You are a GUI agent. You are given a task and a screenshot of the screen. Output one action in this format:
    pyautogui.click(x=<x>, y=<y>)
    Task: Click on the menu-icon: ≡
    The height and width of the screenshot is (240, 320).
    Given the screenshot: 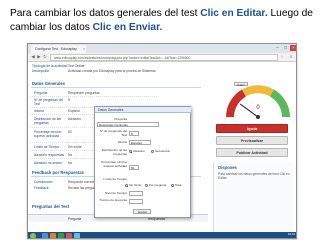 What is the action you would take?
    pyautogui.click(x=291, y=57)
    